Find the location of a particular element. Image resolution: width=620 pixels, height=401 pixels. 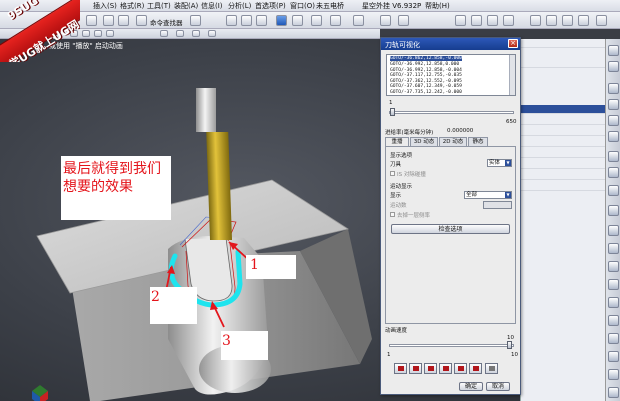

close-icon is located at coordinates (123, 20).